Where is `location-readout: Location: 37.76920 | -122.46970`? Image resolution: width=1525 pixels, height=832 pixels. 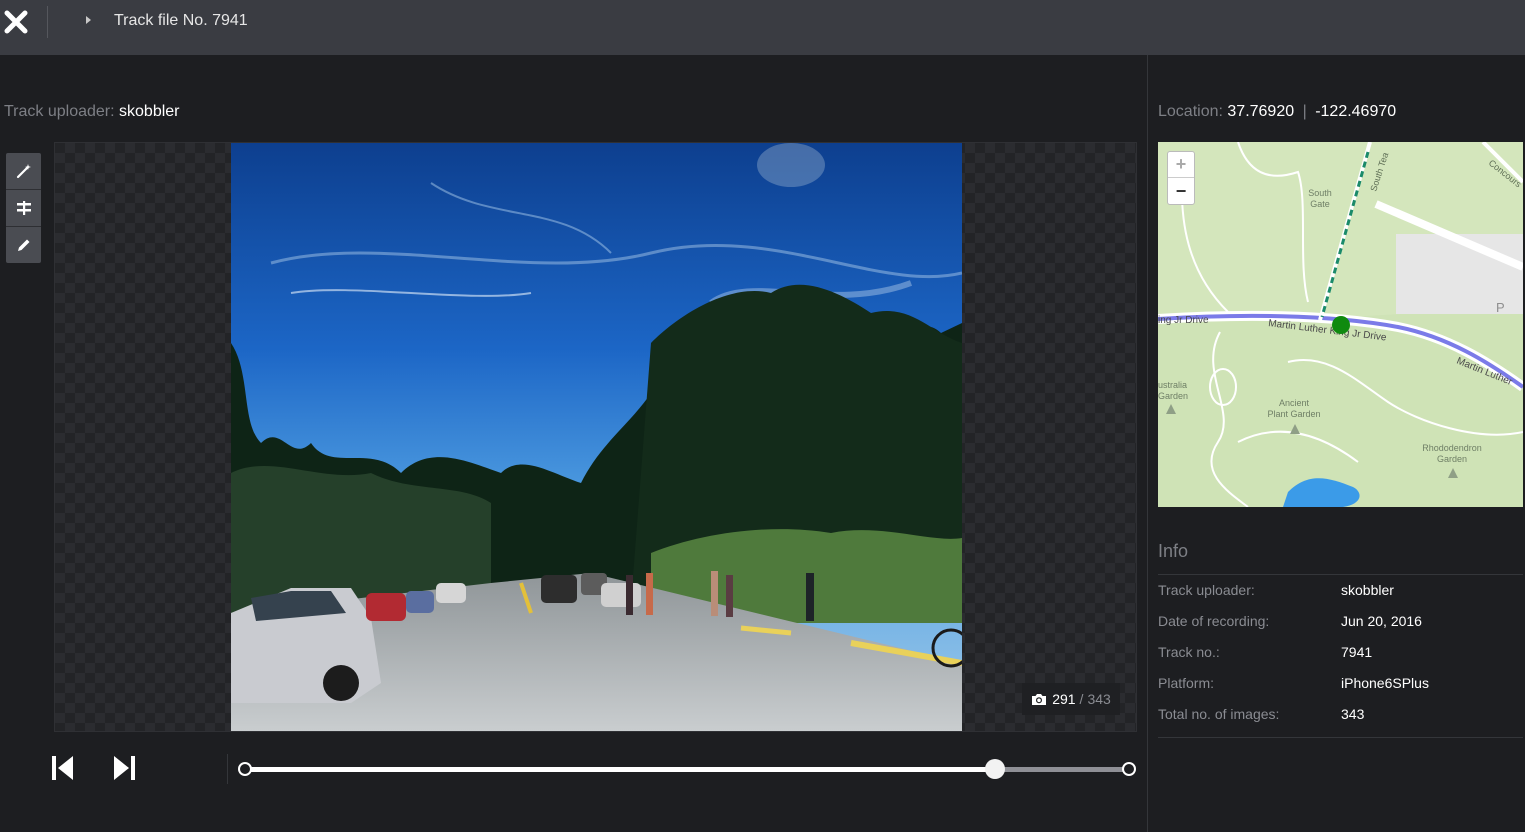 location-readout: Location: 37.76920 | -122.46970 is located at coordinates (1277, 112).